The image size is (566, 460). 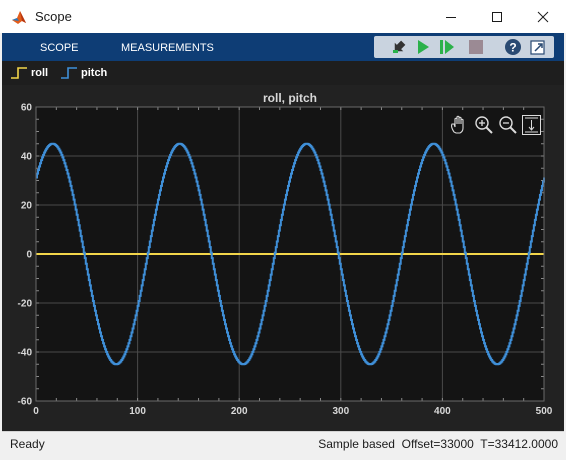 I want to click on x-tick-label: 400, so click(x=442, y=411).